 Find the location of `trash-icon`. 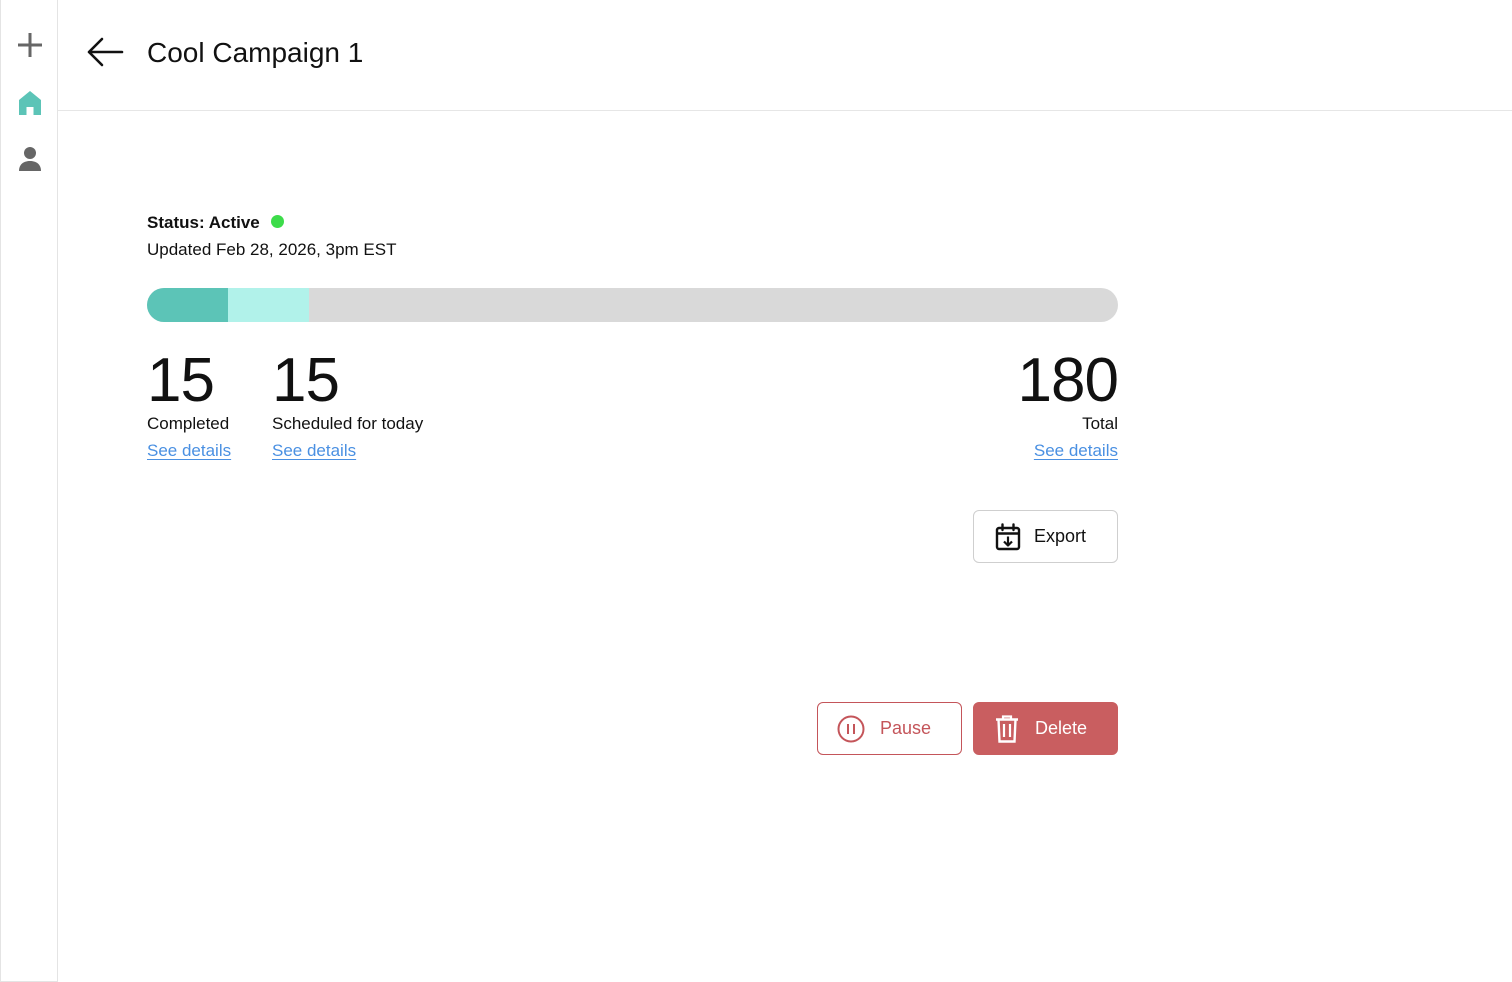

trash-icon is located at coordinates (1007, 728).